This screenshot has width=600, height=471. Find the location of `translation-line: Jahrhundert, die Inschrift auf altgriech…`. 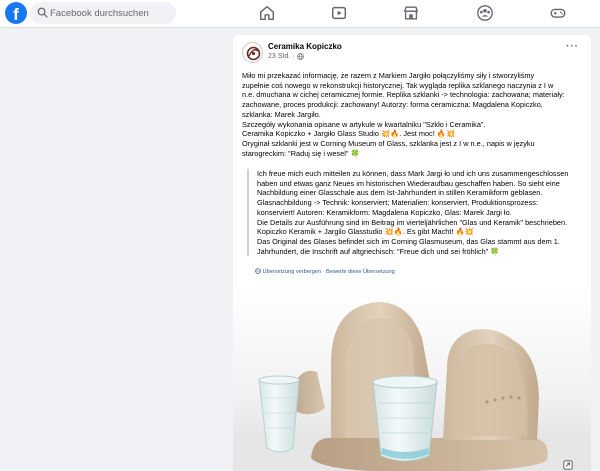

translation-line: Jahrhundert, die Inschrift auf altgriech… is located at coordinates (378, 251).